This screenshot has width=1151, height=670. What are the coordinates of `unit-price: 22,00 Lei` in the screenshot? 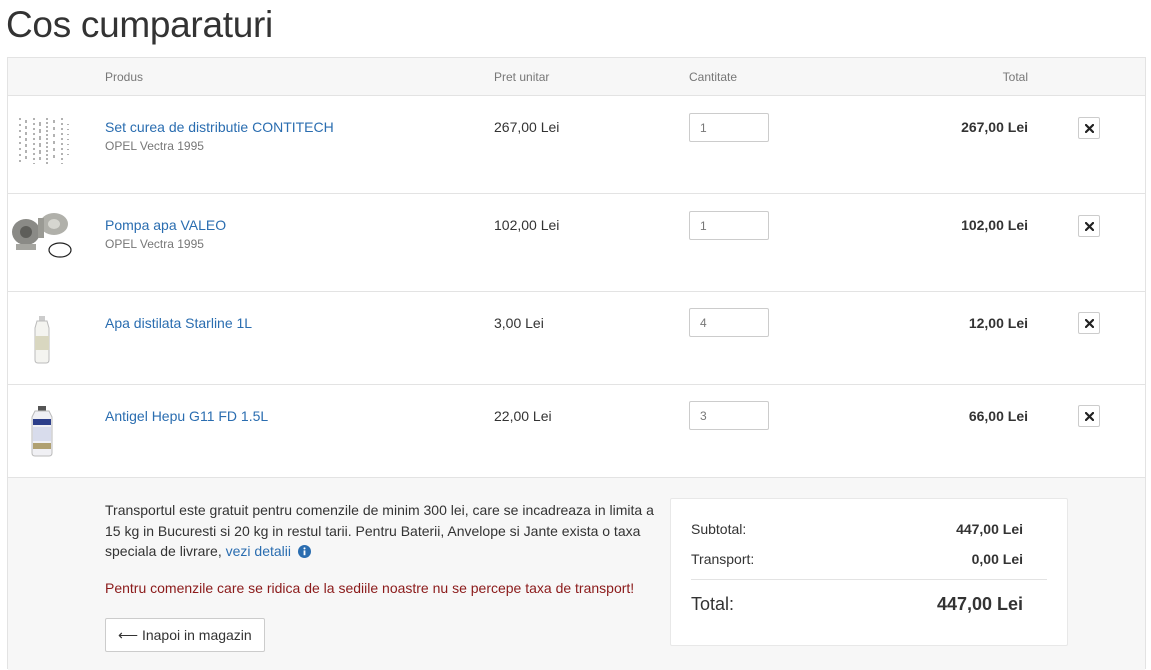 It's located at (523, 416).